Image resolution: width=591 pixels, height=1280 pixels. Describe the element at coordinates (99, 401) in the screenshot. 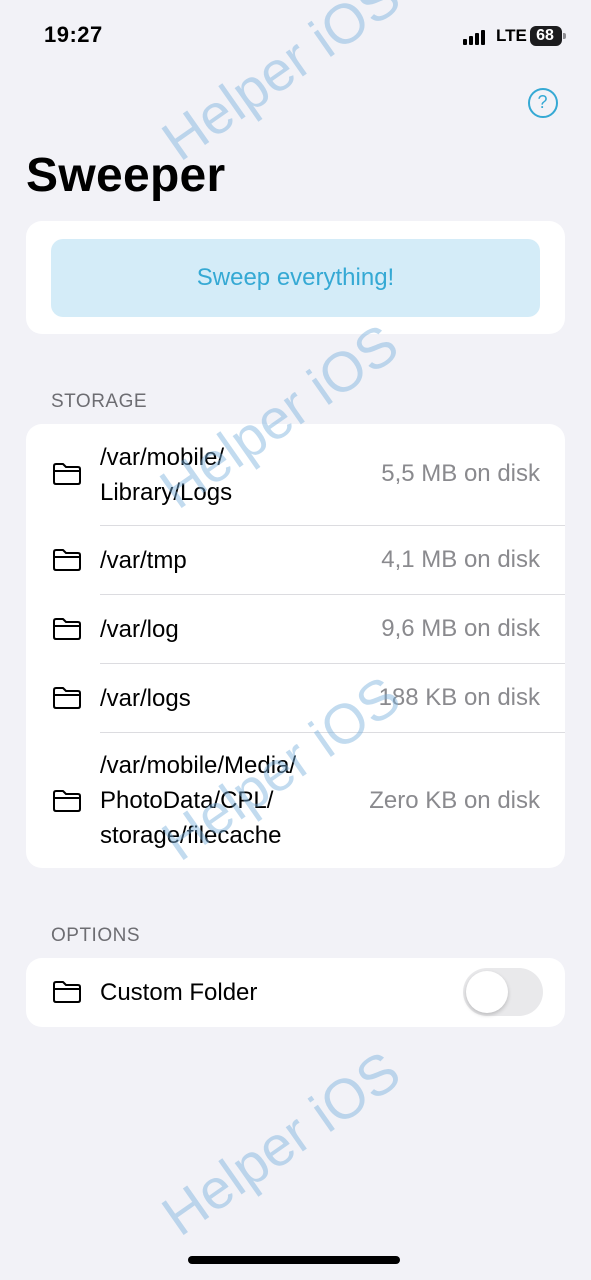

I see `storage-section-header: STORAGE` at that location.